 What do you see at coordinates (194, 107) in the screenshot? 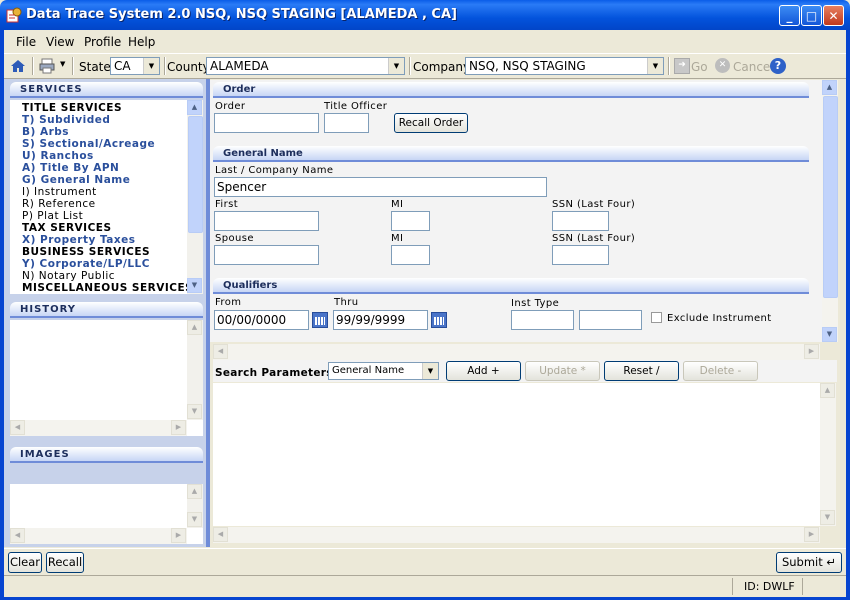
I see `scroll-up-icon: ▲` at bounding box center [194, 107].